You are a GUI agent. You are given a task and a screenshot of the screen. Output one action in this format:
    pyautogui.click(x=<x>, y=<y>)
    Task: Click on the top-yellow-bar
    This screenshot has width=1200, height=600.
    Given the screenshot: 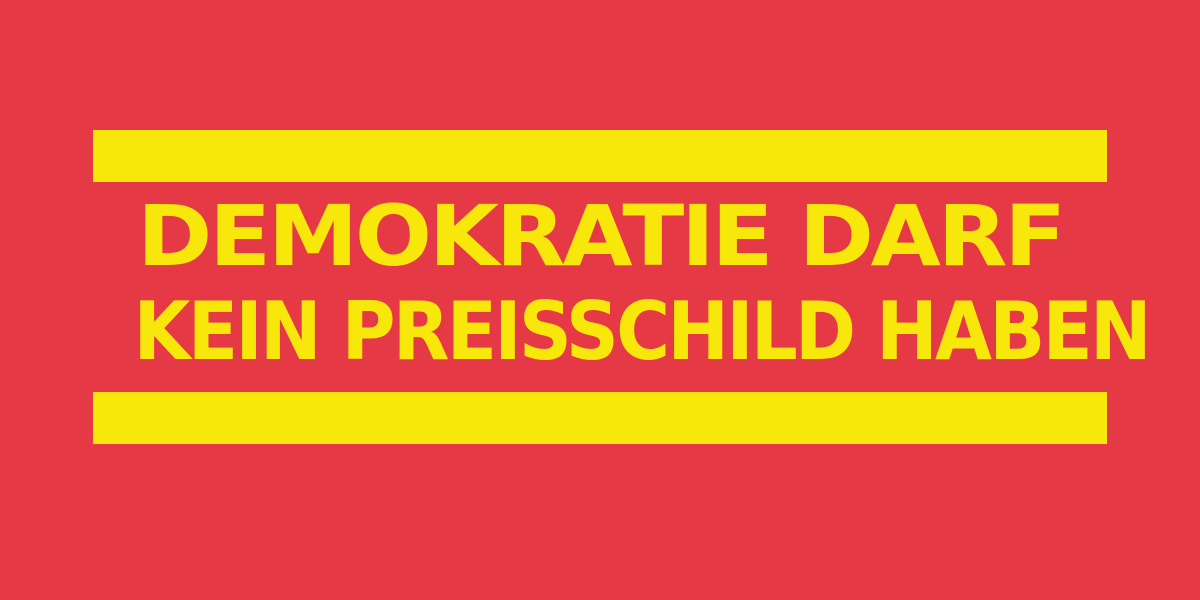 What is the action you would take?
    pyautogui.click(x=600, y=156)
    